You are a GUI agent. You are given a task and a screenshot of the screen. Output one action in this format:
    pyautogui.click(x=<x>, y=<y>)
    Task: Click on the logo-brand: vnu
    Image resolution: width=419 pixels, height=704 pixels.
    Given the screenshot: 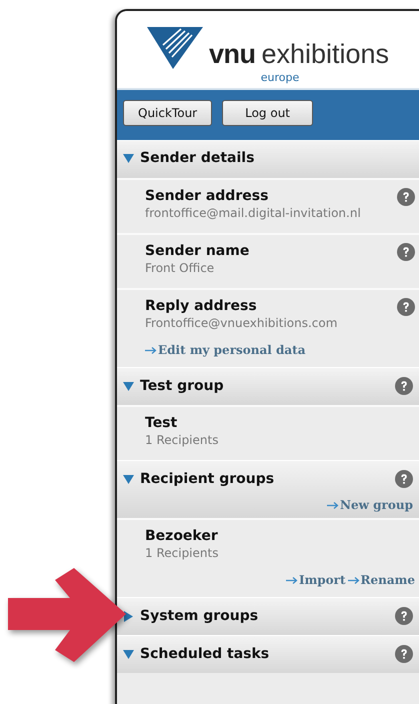 What is the action you would take?
    pyautogui.click(x=232, y=54)
    